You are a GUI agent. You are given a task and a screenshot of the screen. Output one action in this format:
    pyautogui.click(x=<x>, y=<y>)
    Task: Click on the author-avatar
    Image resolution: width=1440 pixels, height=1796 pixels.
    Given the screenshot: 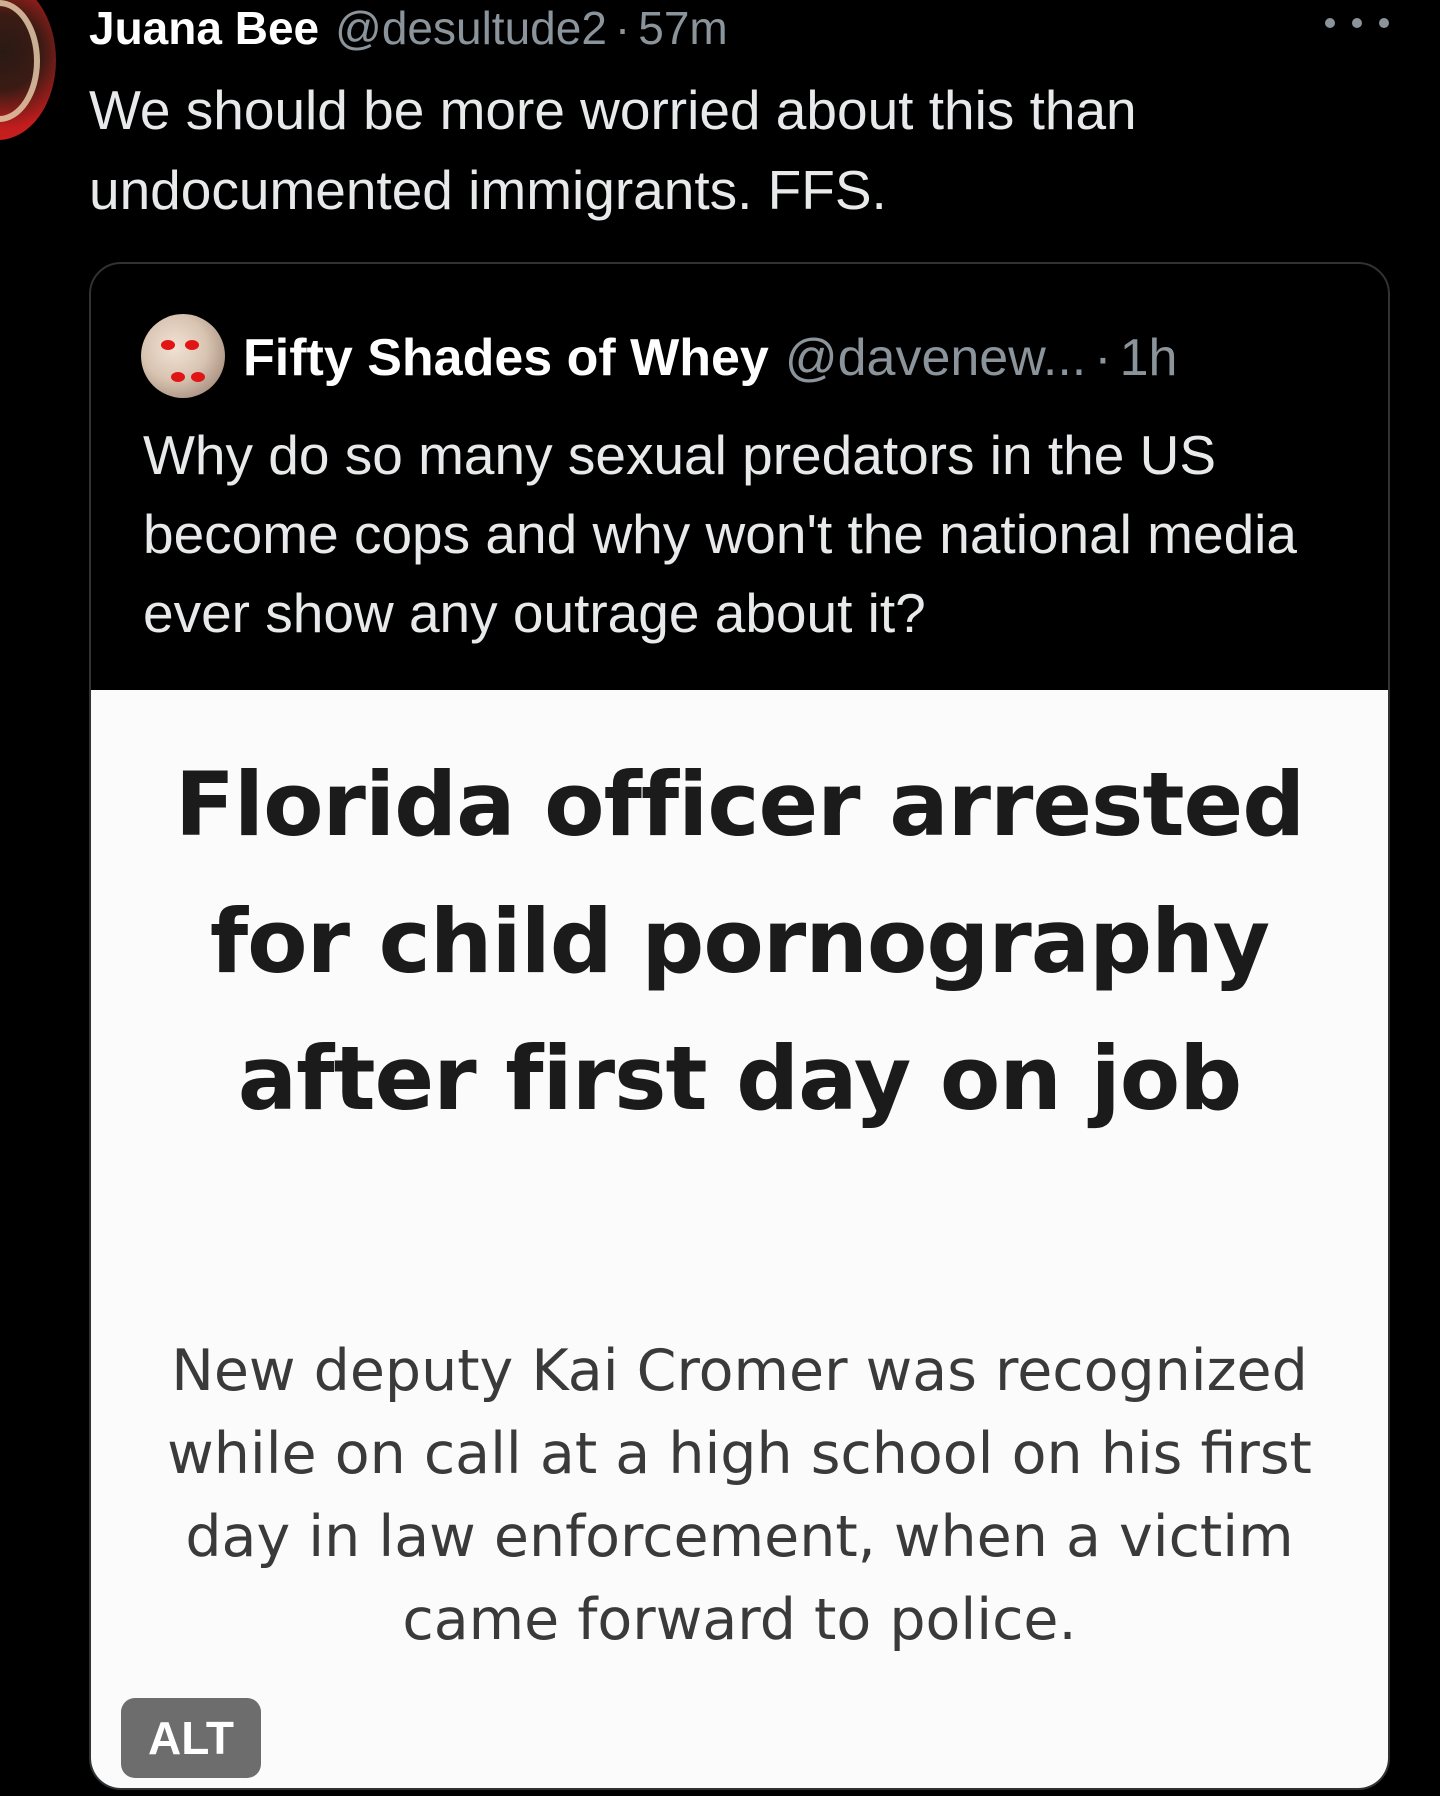 What is the action you would take?
    pyautogui.click(x=28, y=70)
    